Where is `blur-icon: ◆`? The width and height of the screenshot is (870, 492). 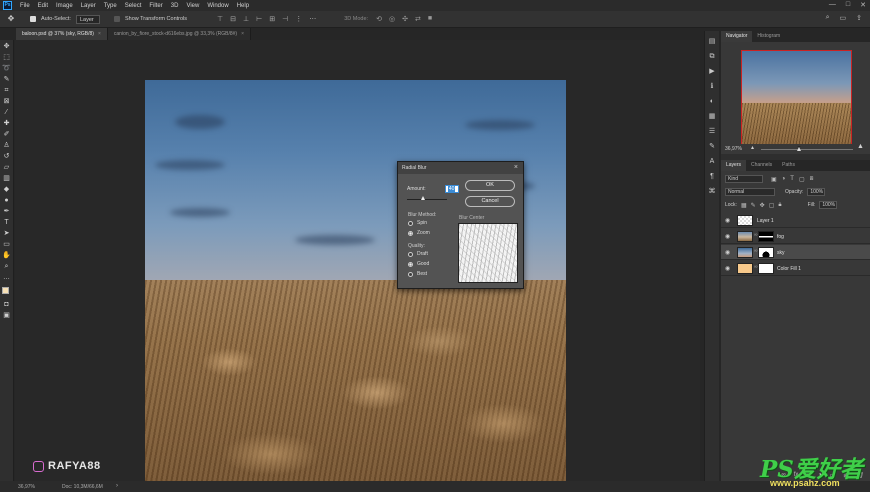 blur-icon: ◆ is located at coordinates (6, 190).